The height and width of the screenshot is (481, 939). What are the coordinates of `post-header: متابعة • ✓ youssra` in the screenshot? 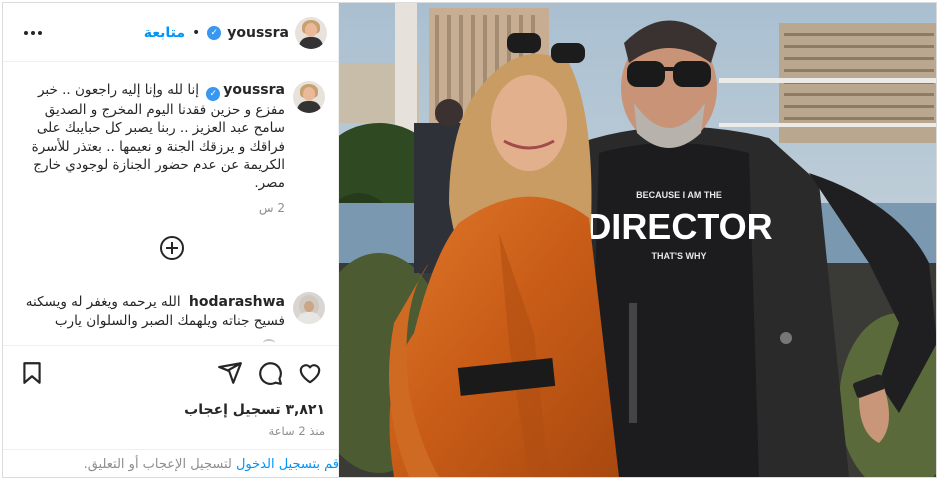 It's located at (171, 32).